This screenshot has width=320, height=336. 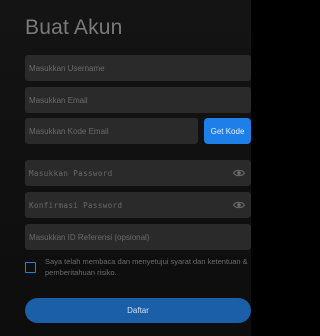 I want to click on password-input, so click(x=138, y=173).